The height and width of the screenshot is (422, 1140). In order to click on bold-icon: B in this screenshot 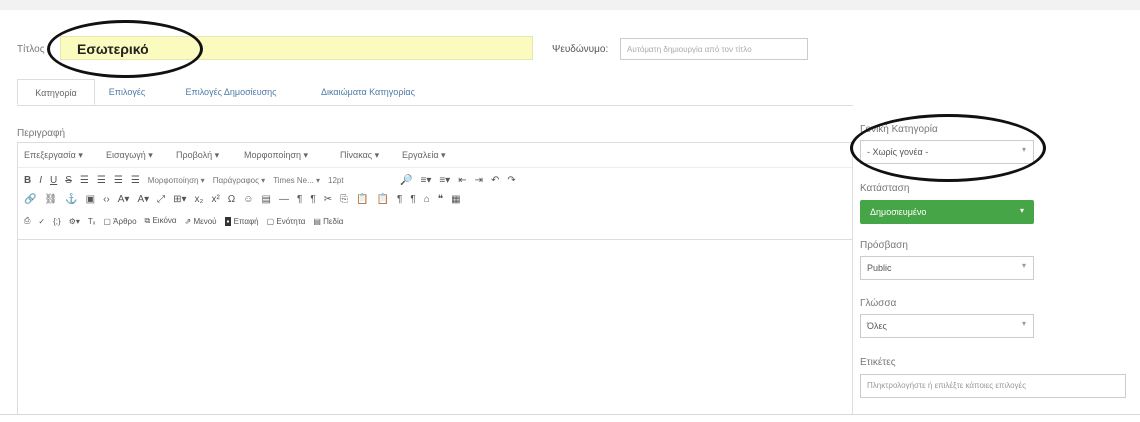, I will do `click(27, 180)`.